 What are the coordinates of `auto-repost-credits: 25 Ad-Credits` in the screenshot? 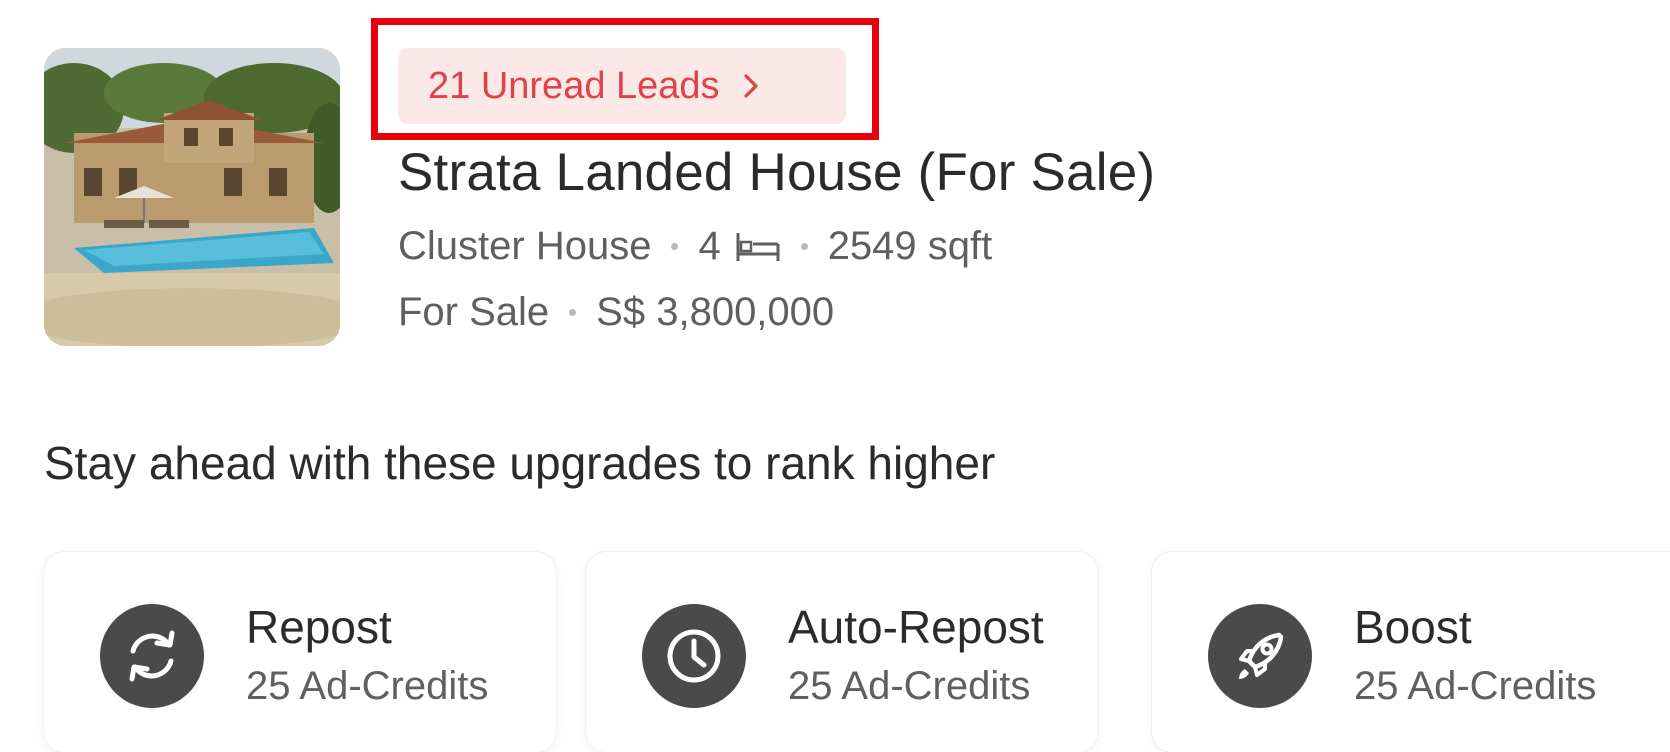 It's located at (909, 686).